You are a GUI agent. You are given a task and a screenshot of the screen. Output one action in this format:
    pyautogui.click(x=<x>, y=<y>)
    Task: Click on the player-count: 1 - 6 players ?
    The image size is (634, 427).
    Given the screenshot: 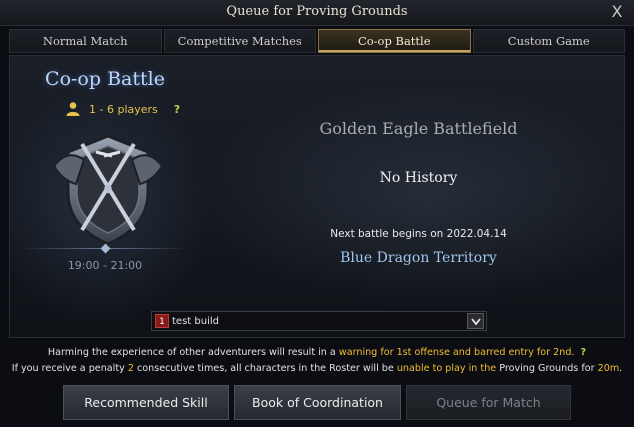 What is the action you would take?
    pyautogui.click(x=122, y=109)
    